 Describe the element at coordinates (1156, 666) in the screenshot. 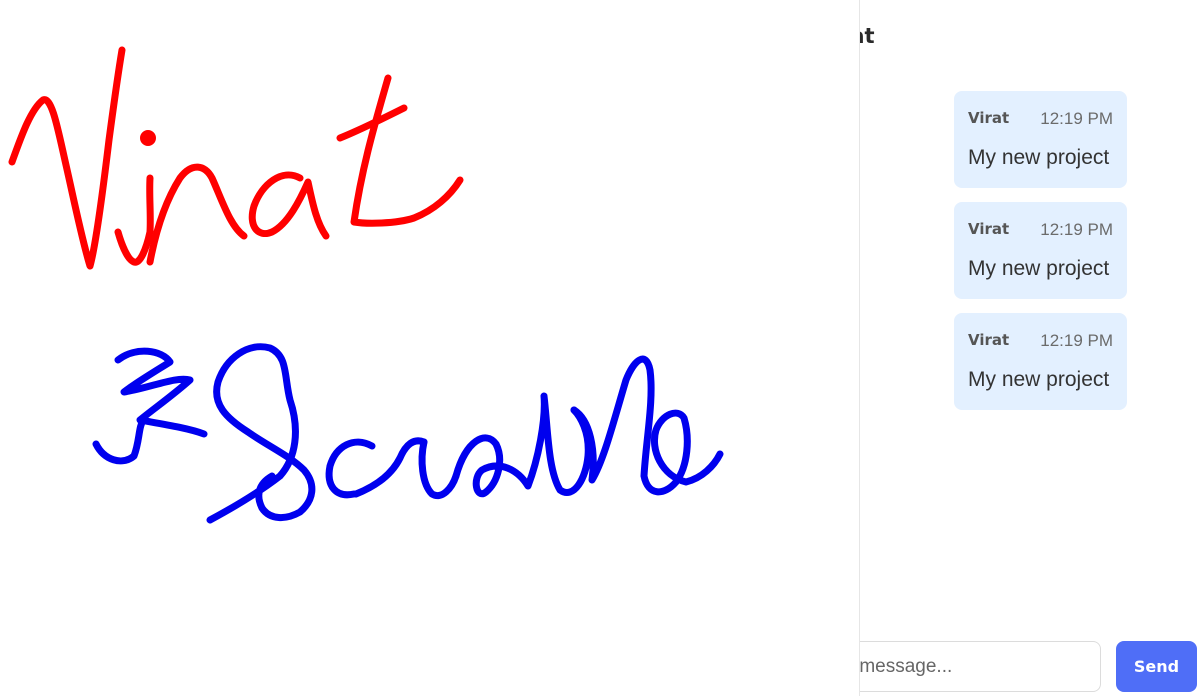

I see `send-button: Send` at that location.